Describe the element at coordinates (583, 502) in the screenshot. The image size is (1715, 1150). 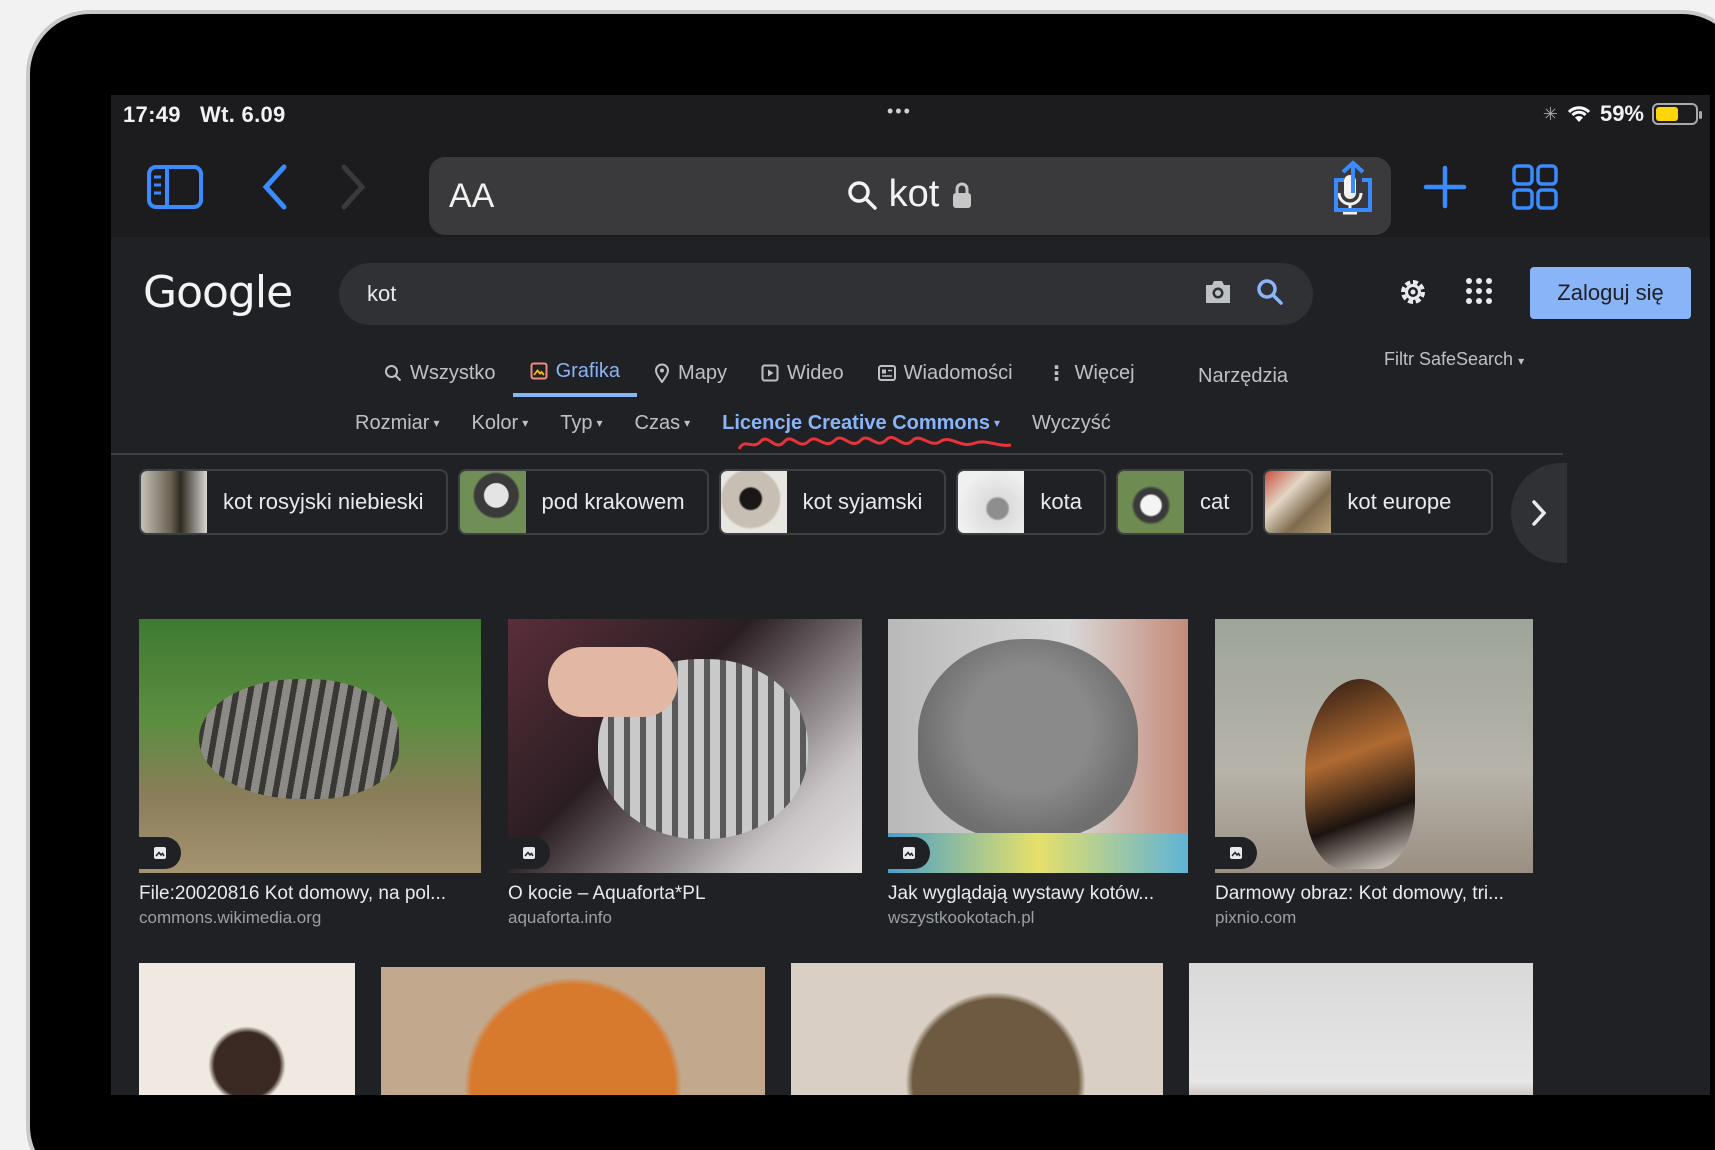
I see `chip-pod-krakowem: pod krakowem` at that location.